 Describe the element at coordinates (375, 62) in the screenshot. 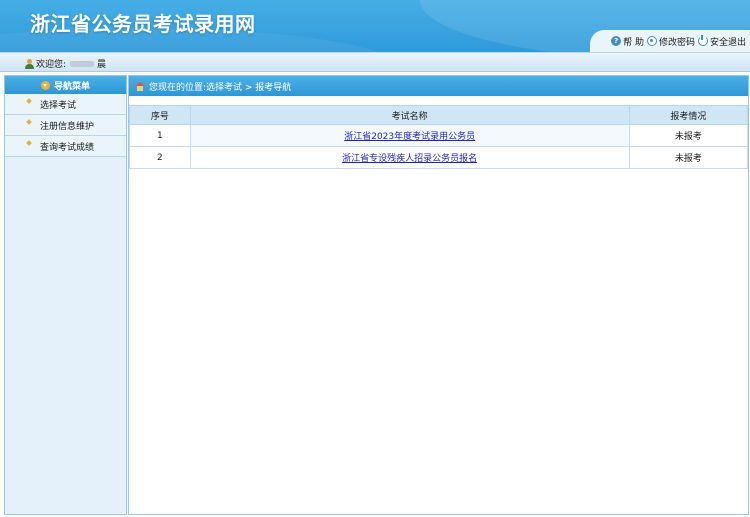

I see `welcome-bar: 欢迎您: 晨` at that location.